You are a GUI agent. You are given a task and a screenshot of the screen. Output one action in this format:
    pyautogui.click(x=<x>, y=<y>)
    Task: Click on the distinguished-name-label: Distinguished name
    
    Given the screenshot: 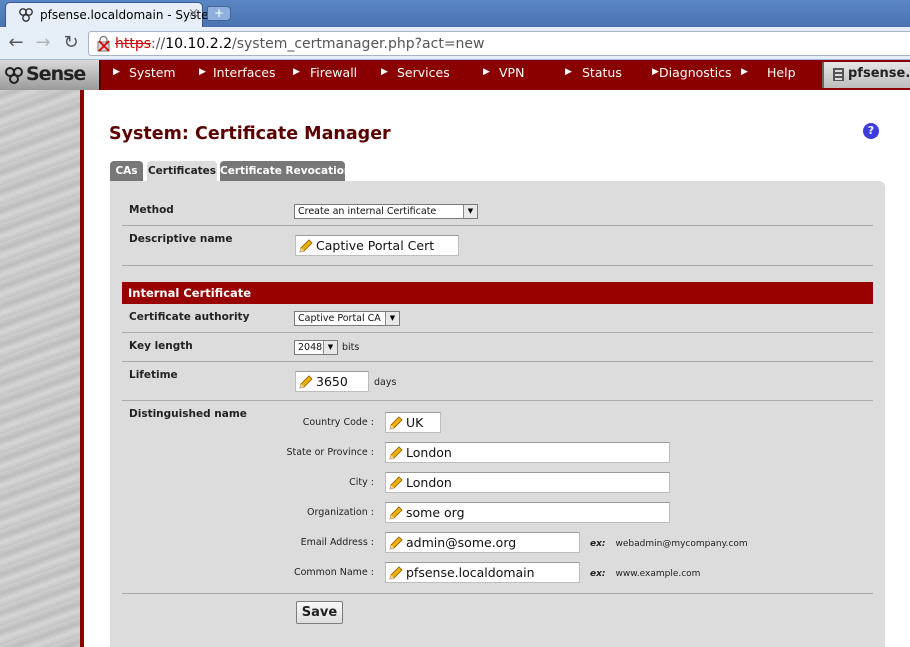 What is the action you would take?
    pyautogui.click(x=188, y=414)
    